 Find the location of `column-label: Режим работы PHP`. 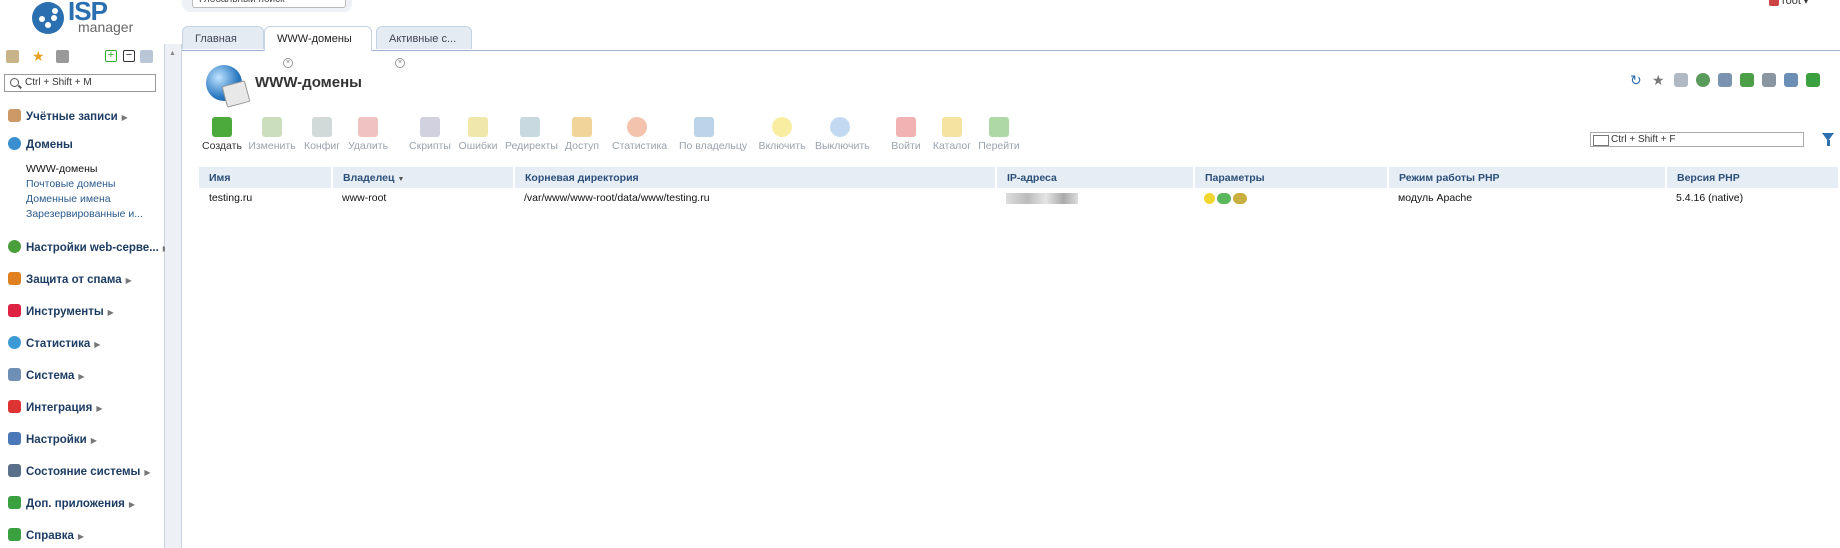

column-label: Режим работы PHP is located at coordinates (1449, 177).